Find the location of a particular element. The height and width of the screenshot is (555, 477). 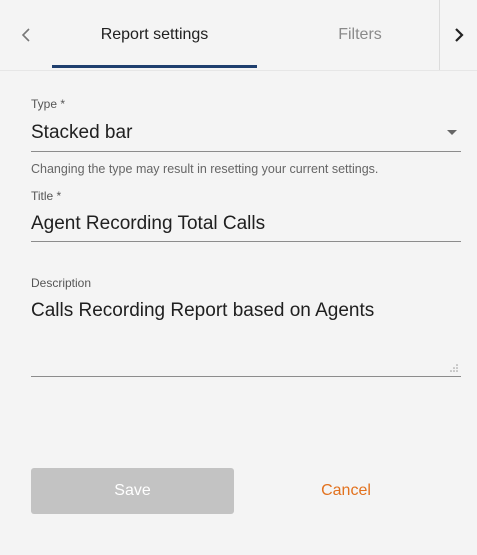

save-button-label: Save is located at coordinates (132, 490).